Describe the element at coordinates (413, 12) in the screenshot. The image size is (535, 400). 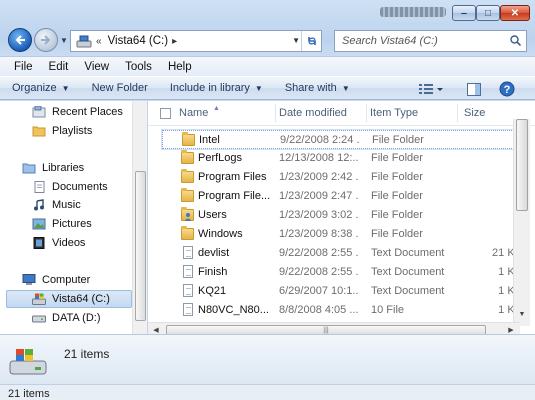
I see `window-title-blurred` at that location.